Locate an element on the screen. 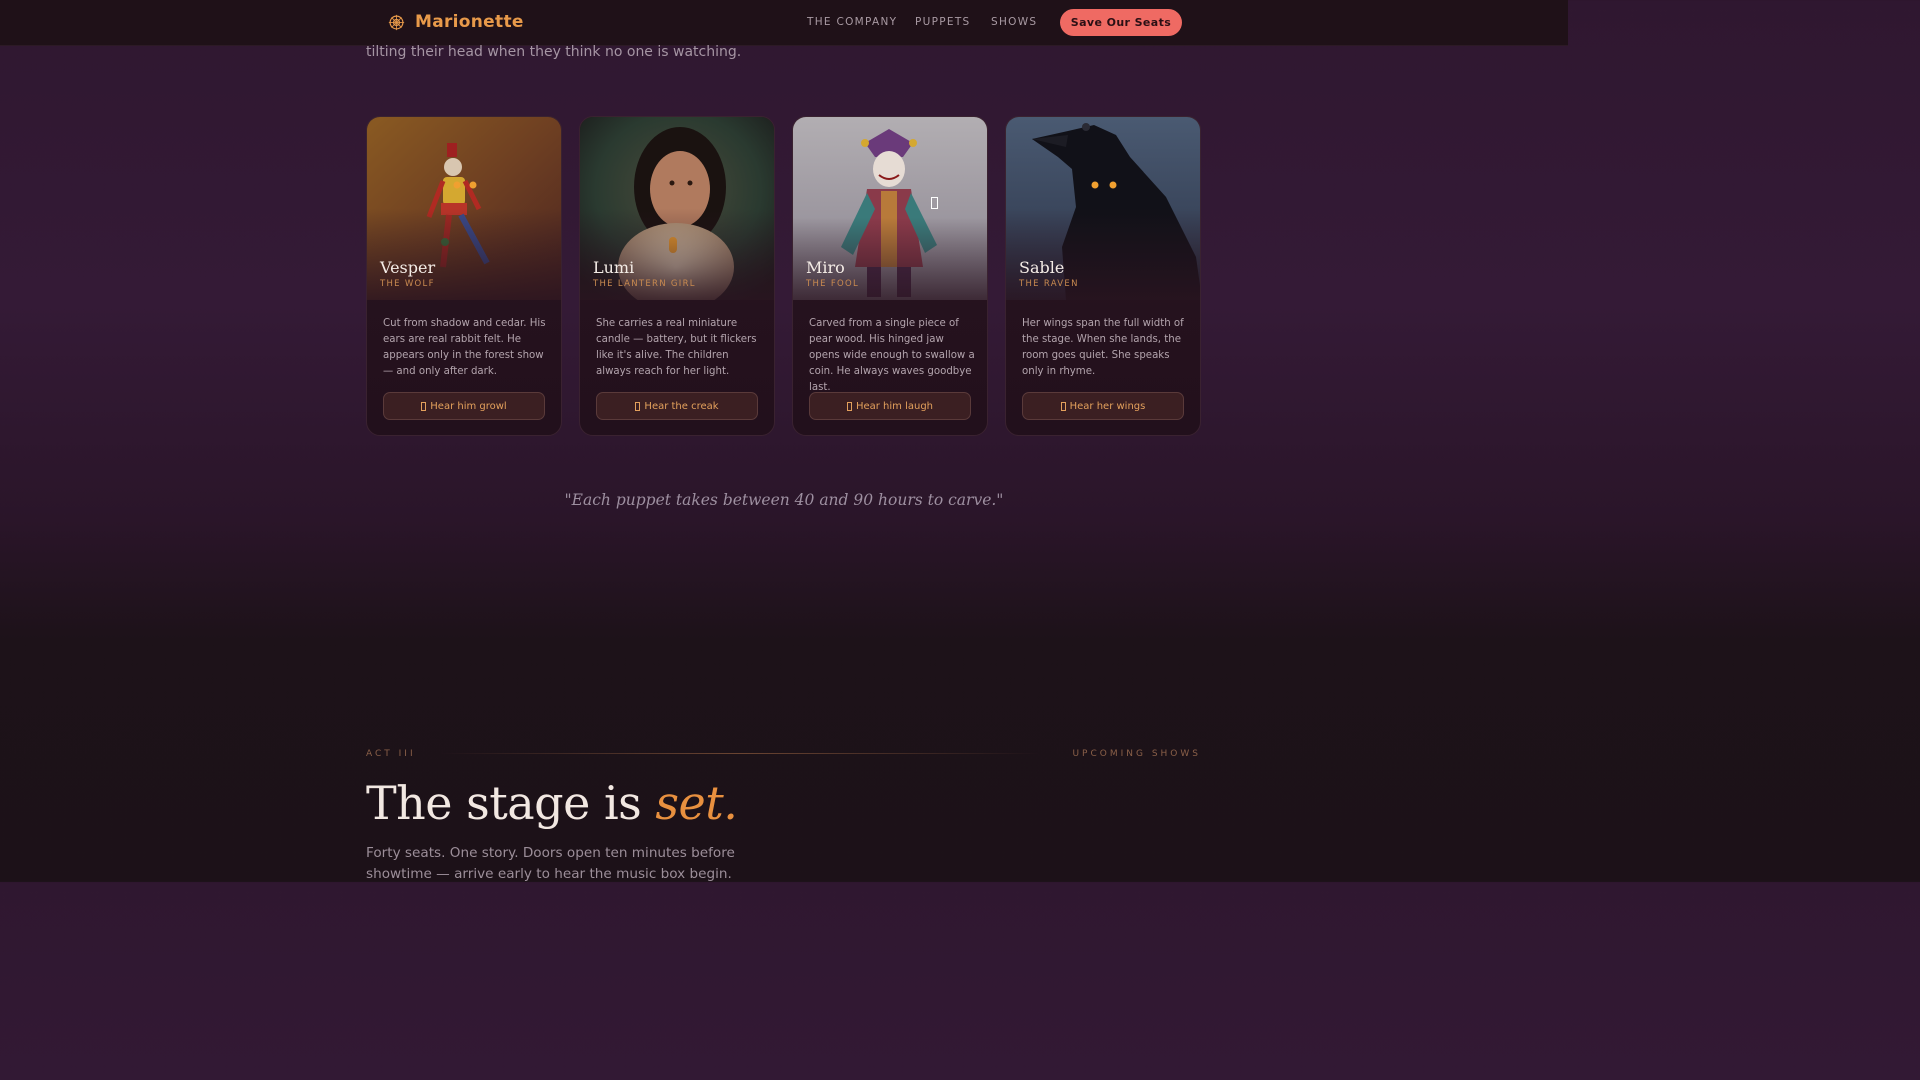  hear-him-growl-button: Hear him growl is located at coordinates (464, 406).